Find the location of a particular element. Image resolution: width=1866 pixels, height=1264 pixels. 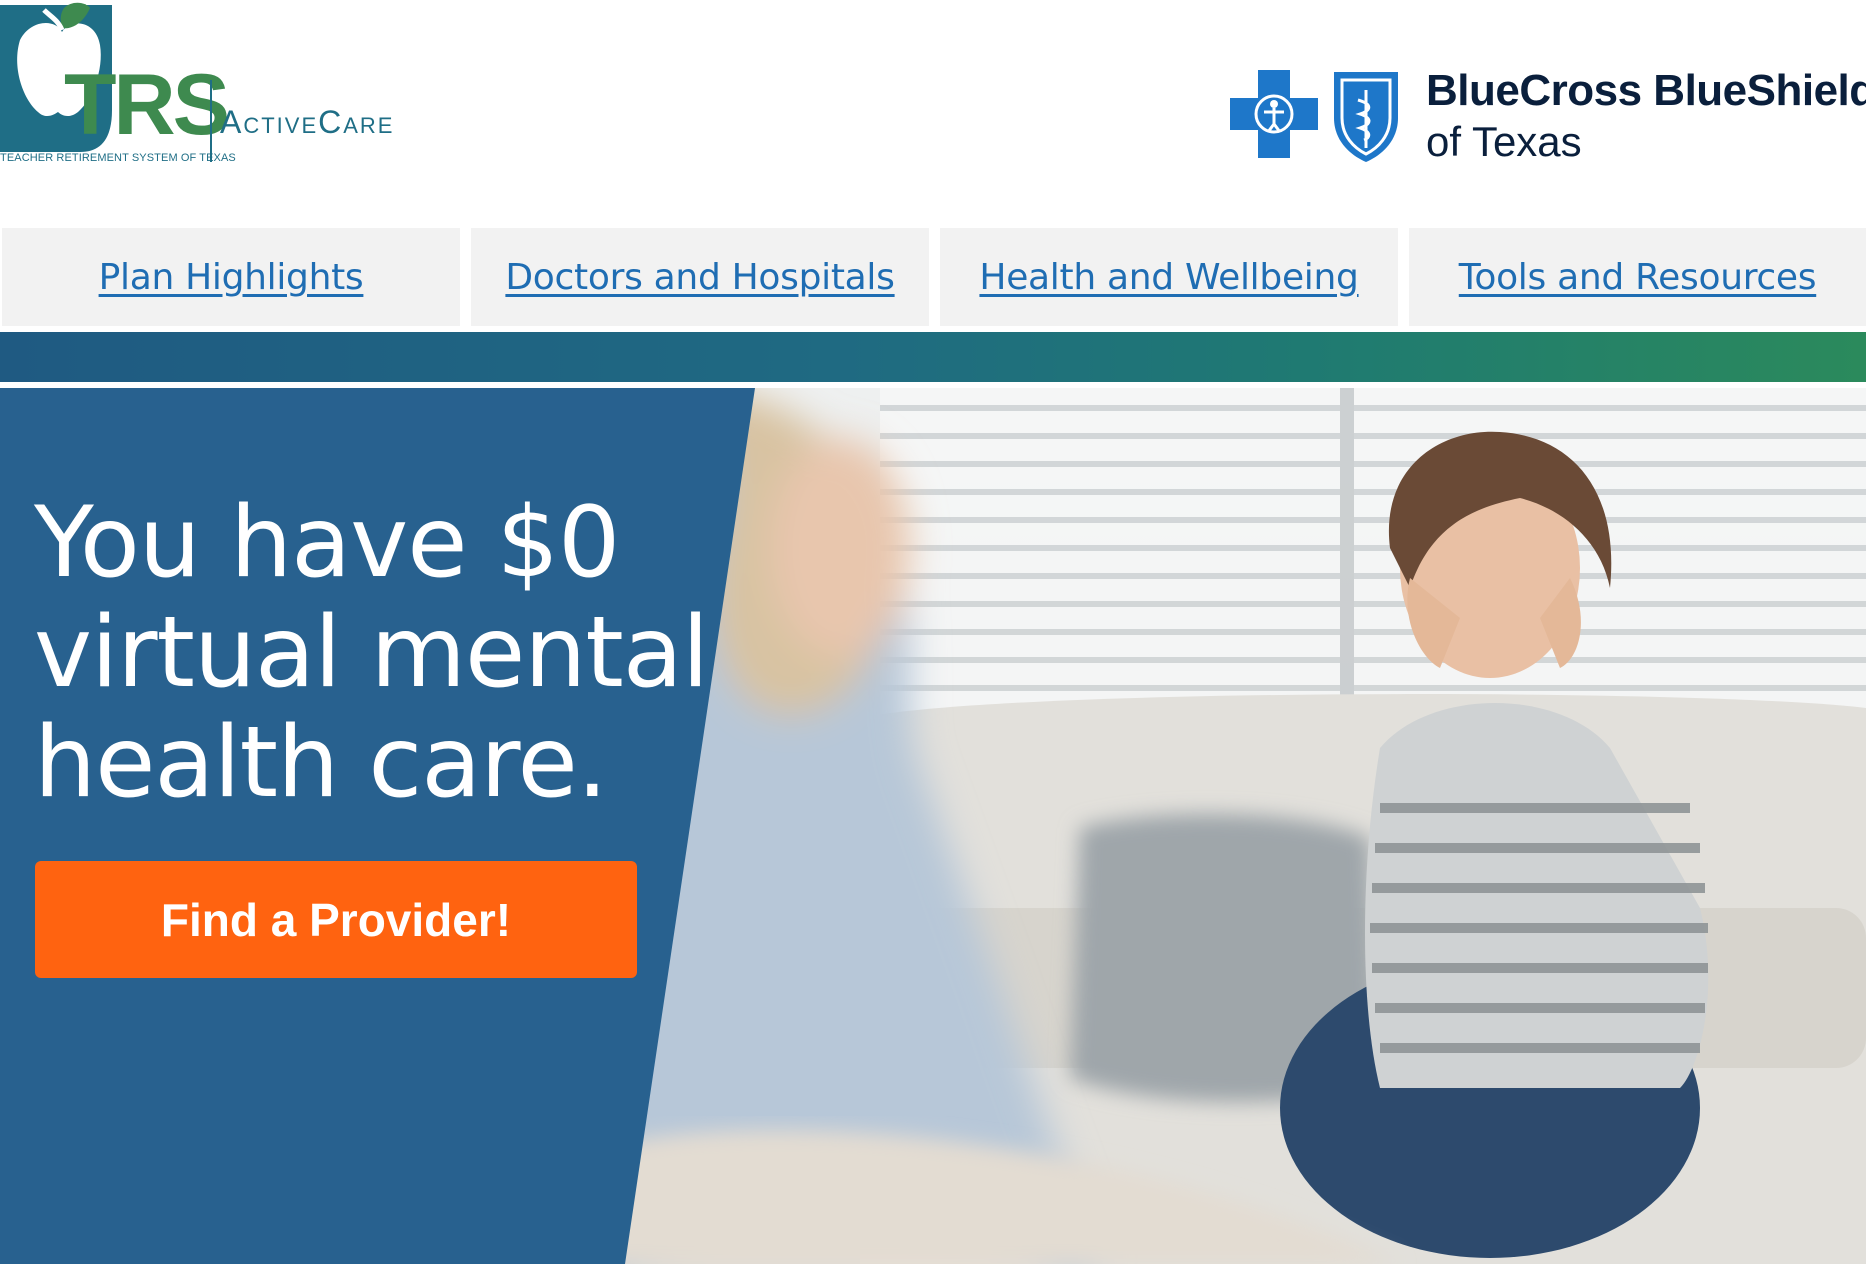

nav-item-plan-highlights: Plan Highlights is located at coordinates (231, 277).